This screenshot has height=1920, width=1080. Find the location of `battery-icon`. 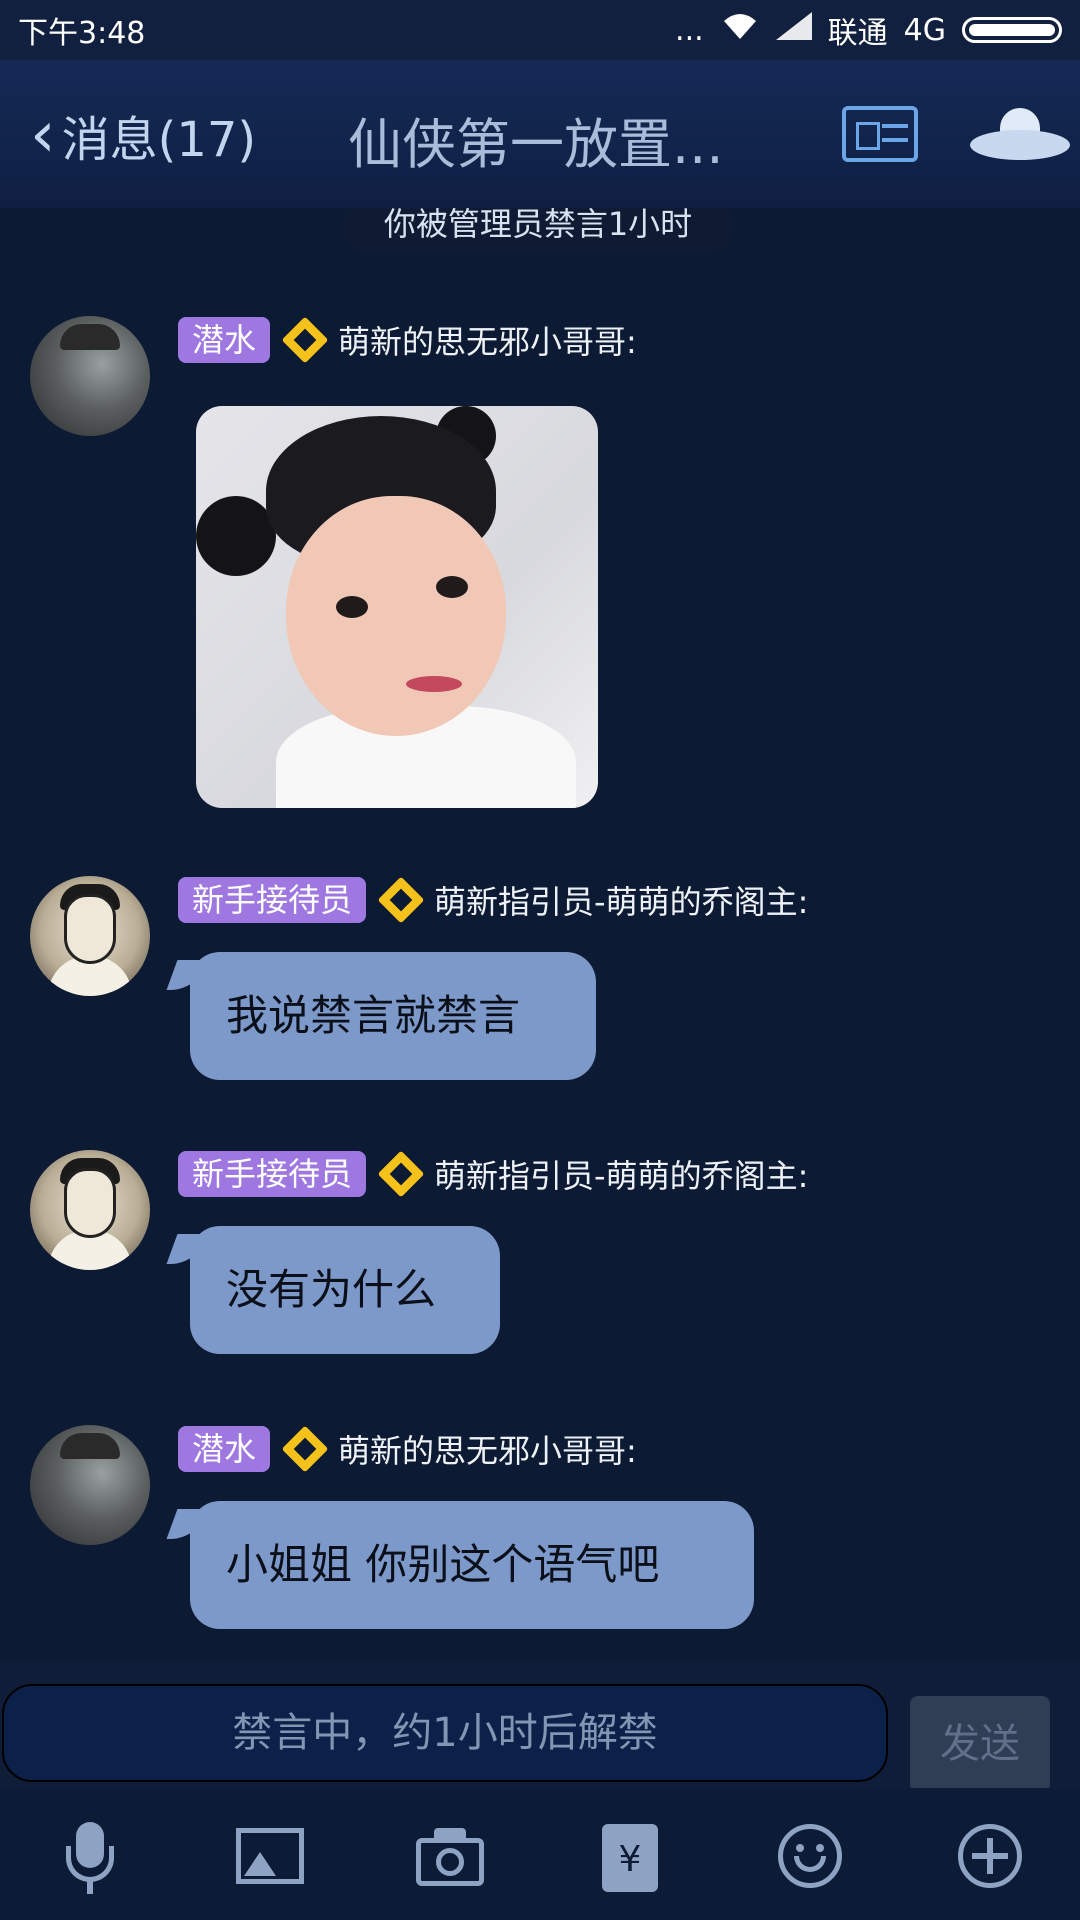

battery-icon is located at coordinates (1012, 30).